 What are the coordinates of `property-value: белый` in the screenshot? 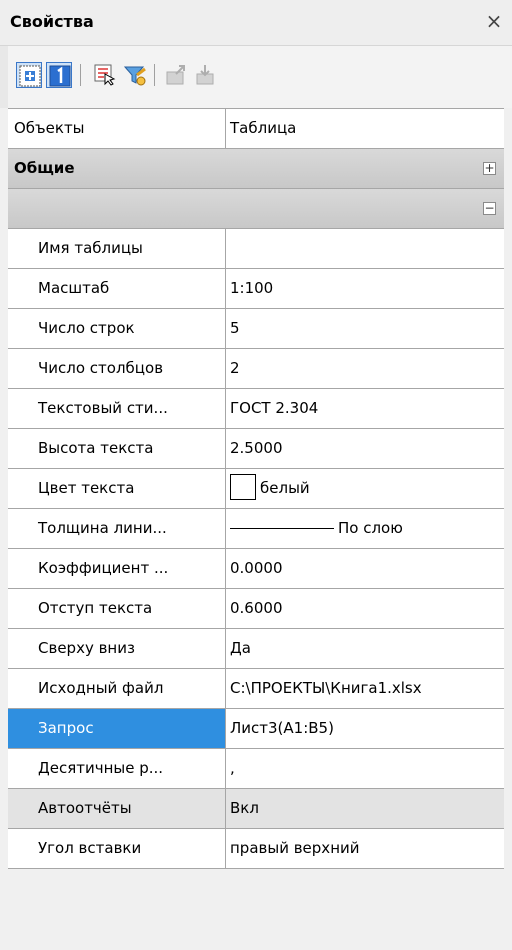 It's located at (285, 488).